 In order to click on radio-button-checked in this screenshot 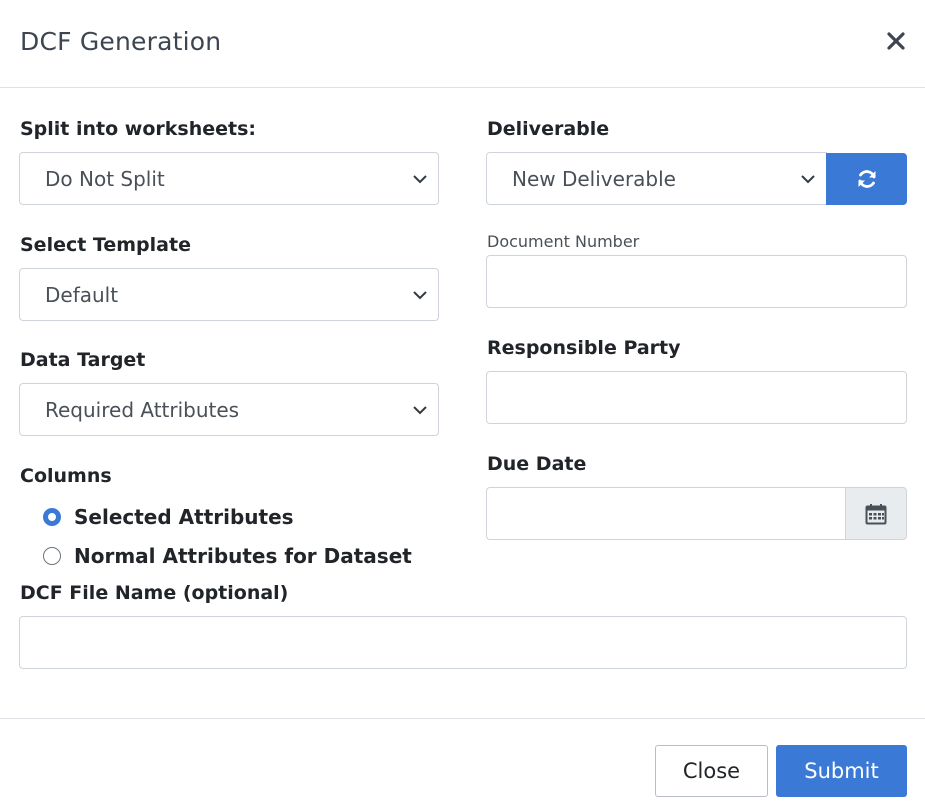, I will do `click(52, 517)`.